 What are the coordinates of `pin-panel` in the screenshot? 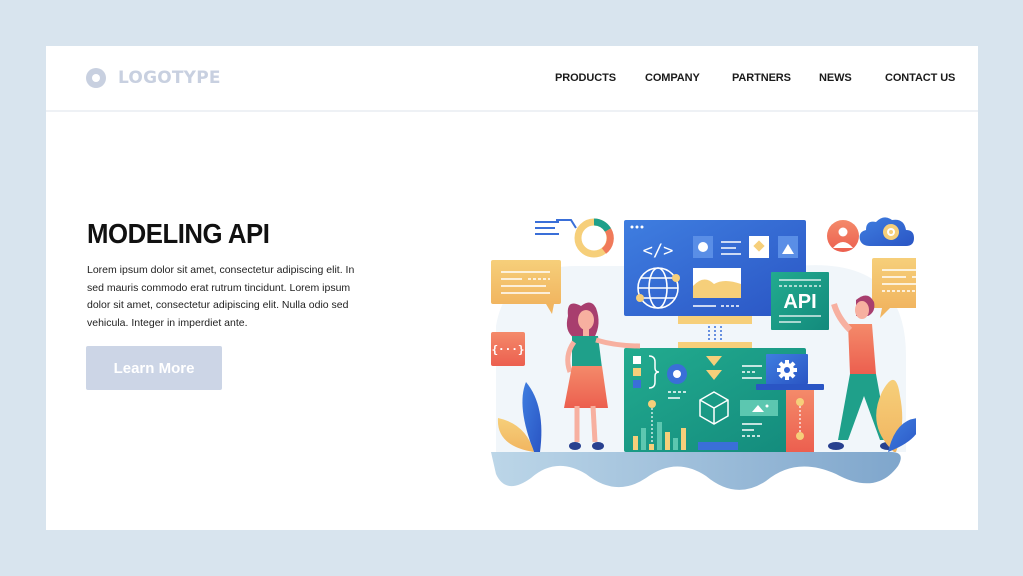 It's located at (800, 421).